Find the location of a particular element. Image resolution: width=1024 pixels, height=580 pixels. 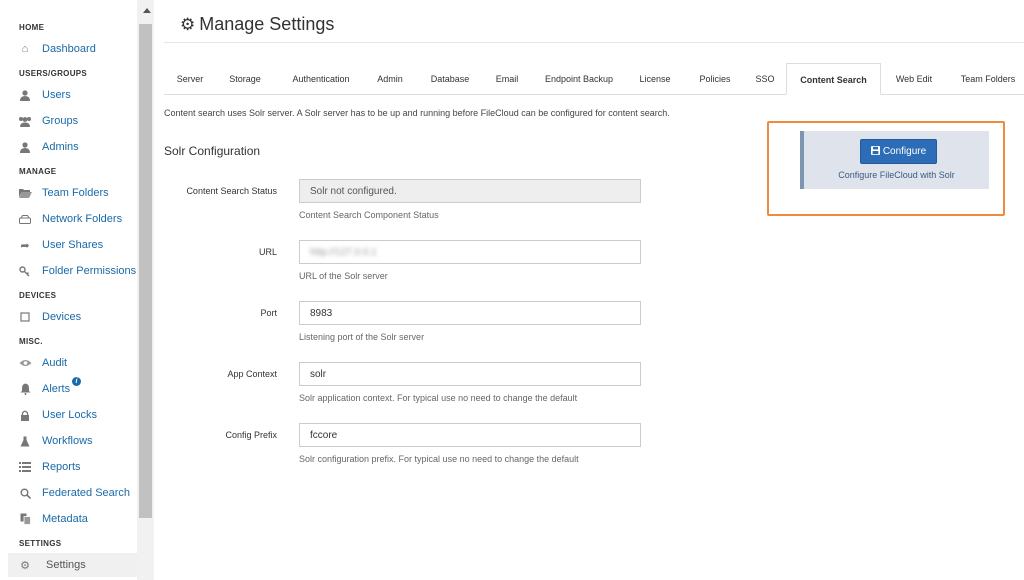

url-label: URL is located at coordinates (267, 252).